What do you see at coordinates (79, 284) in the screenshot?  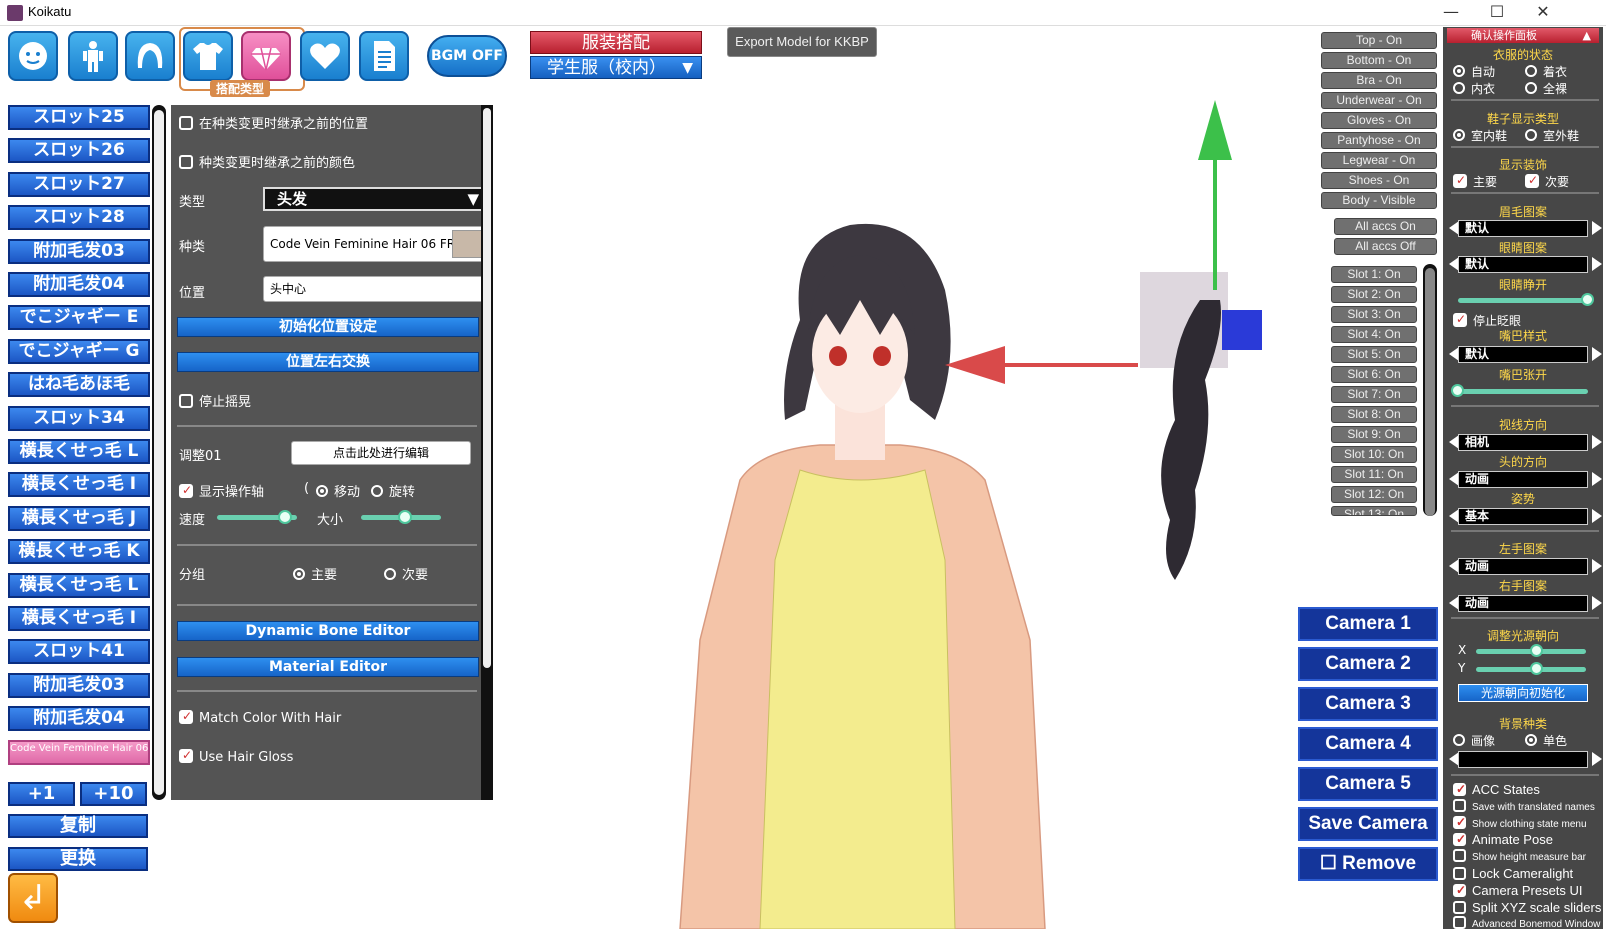 I see `slot-item: 附加毛发04` at bounding box center [79, 284].